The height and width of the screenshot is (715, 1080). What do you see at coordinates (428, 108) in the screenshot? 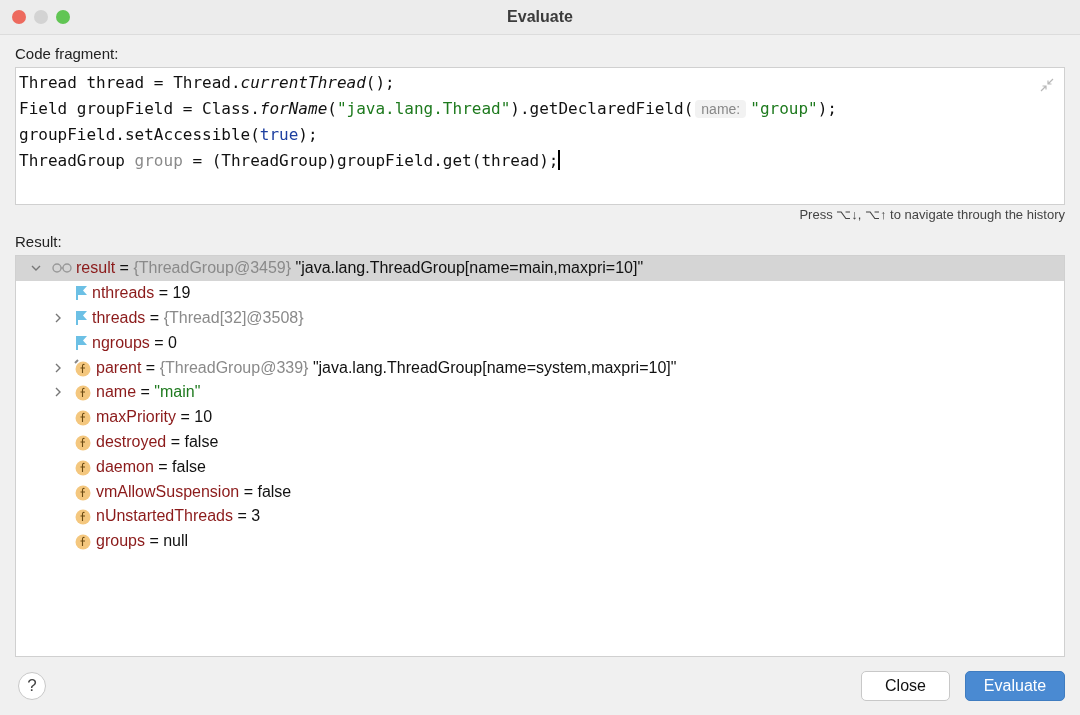
I see `code-line: Field groupField = Class.forName("java.lang.Thread").getDeclaredField( name: "group");` at bounding box center [428, 108].